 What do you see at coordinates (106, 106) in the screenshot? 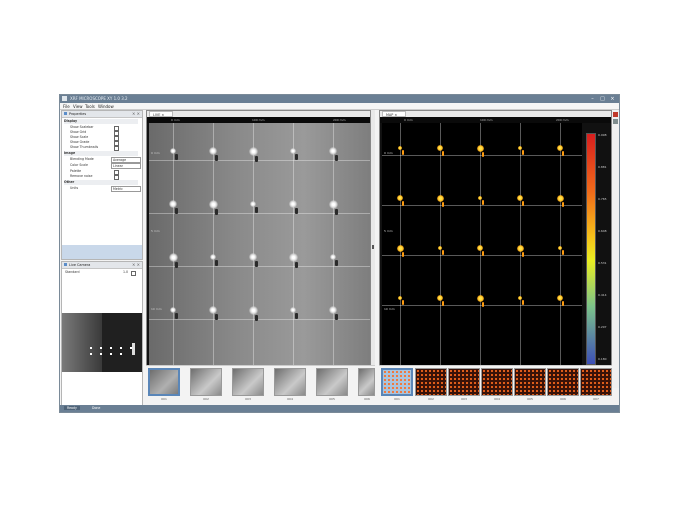
I see `menu-window: Window` at bounding box center [106, 106].